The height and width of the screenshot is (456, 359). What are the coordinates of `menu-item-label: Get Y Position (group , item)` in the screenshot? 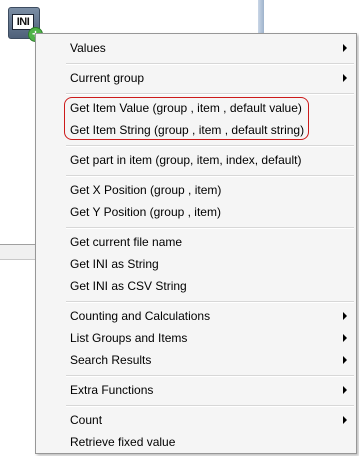 It's located at (145, 212).